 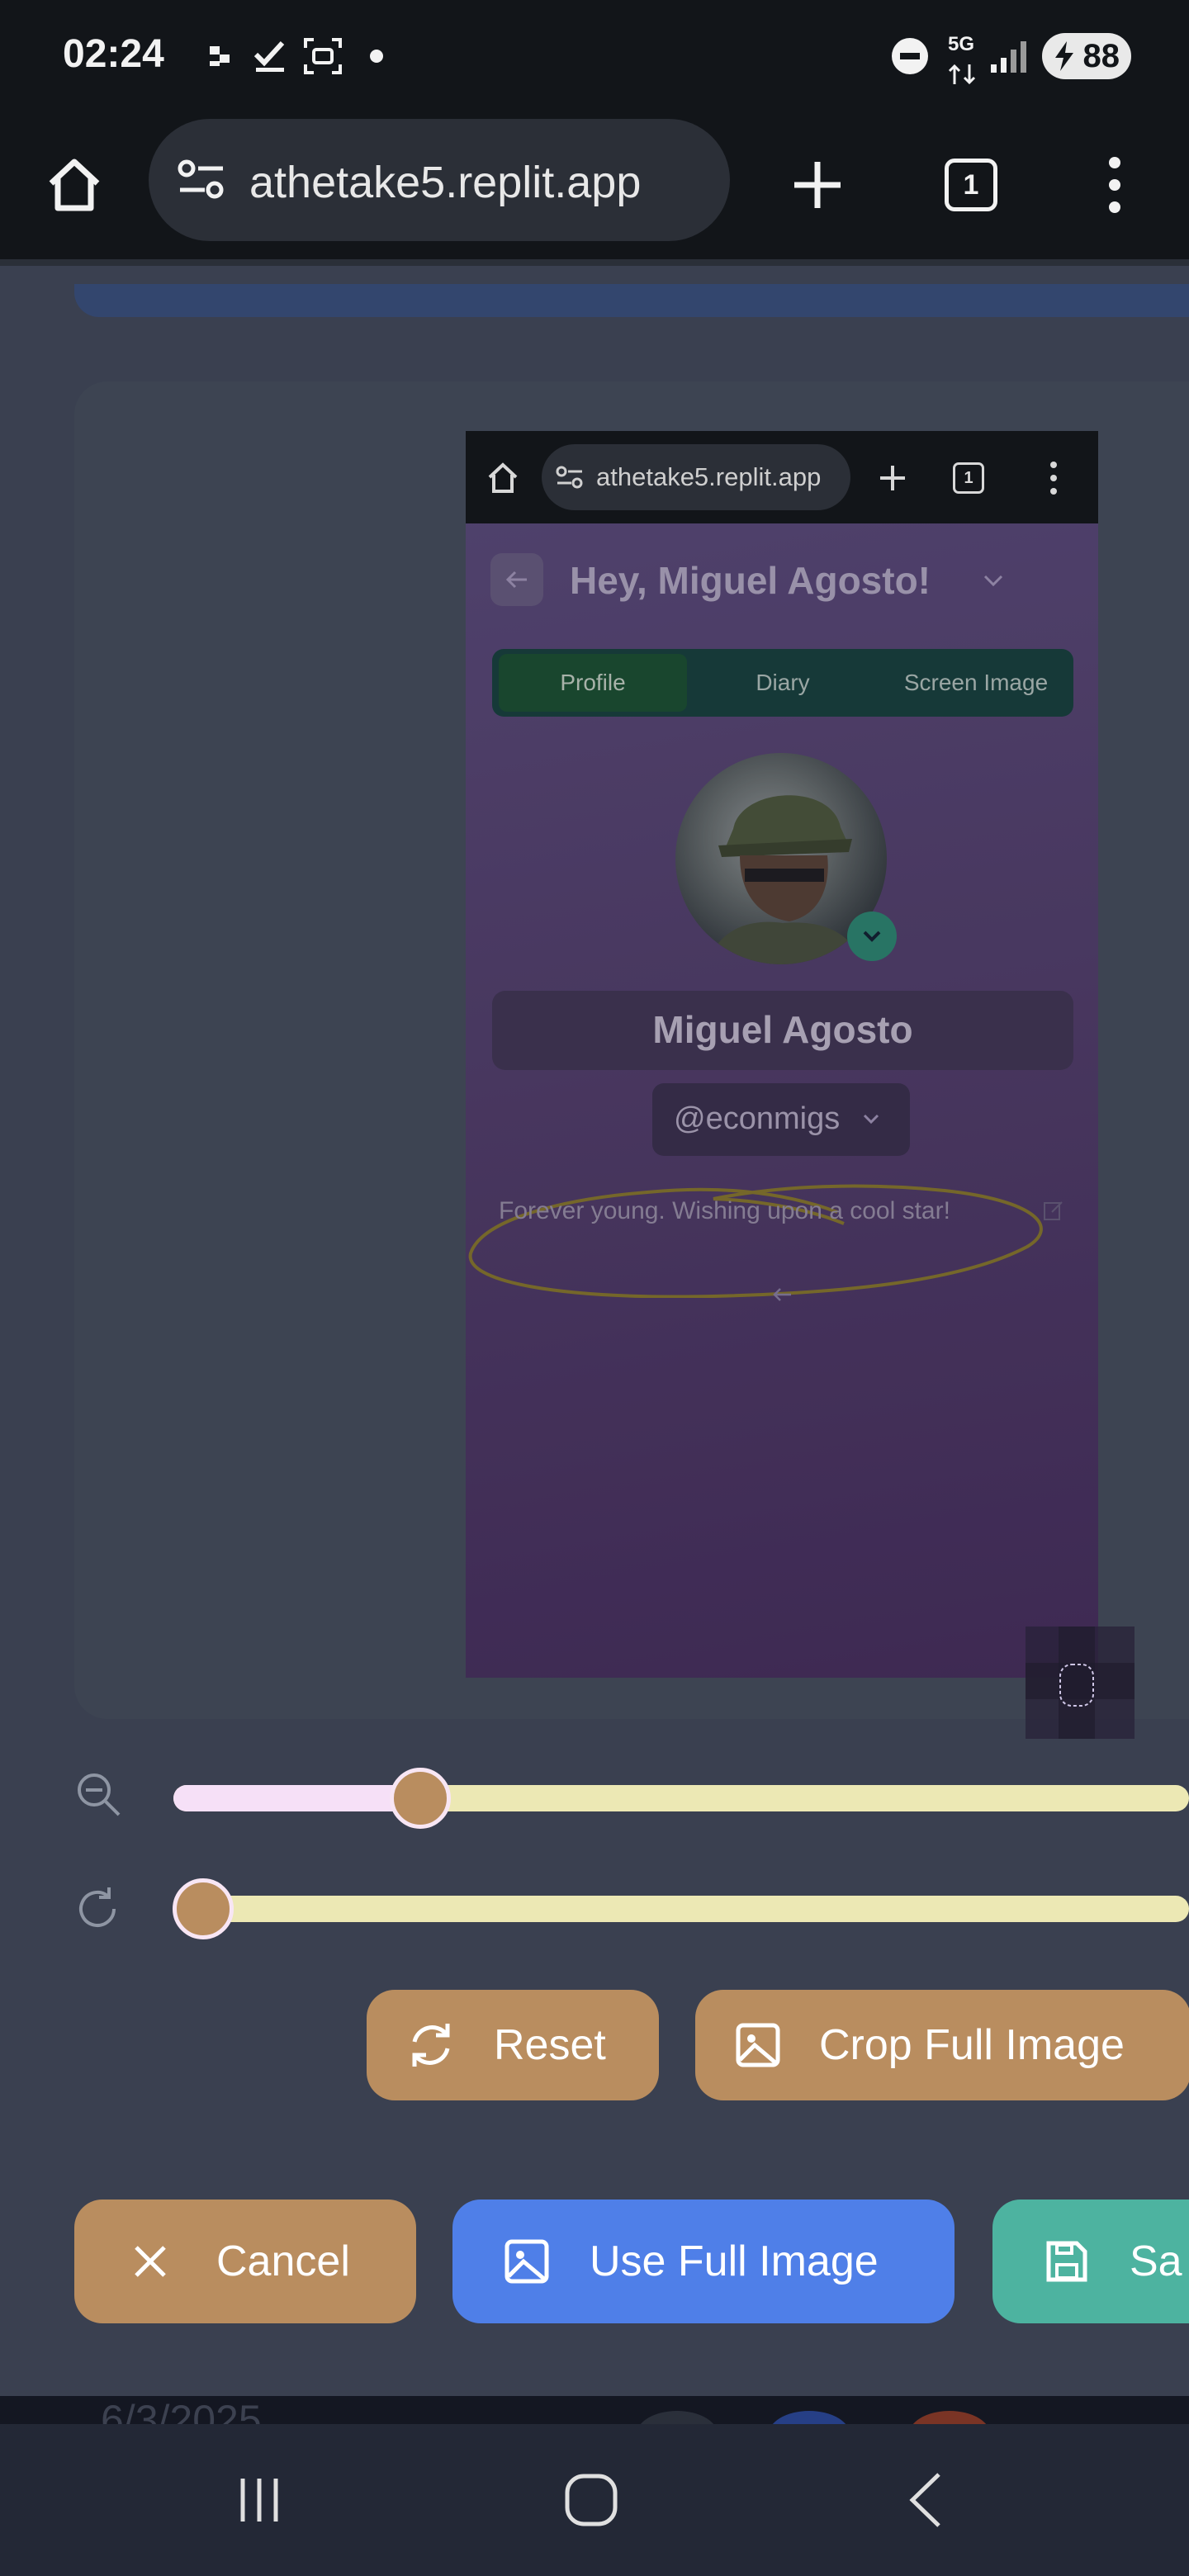 I want to click on notification-dots-icon, so click(x=220, y=56).